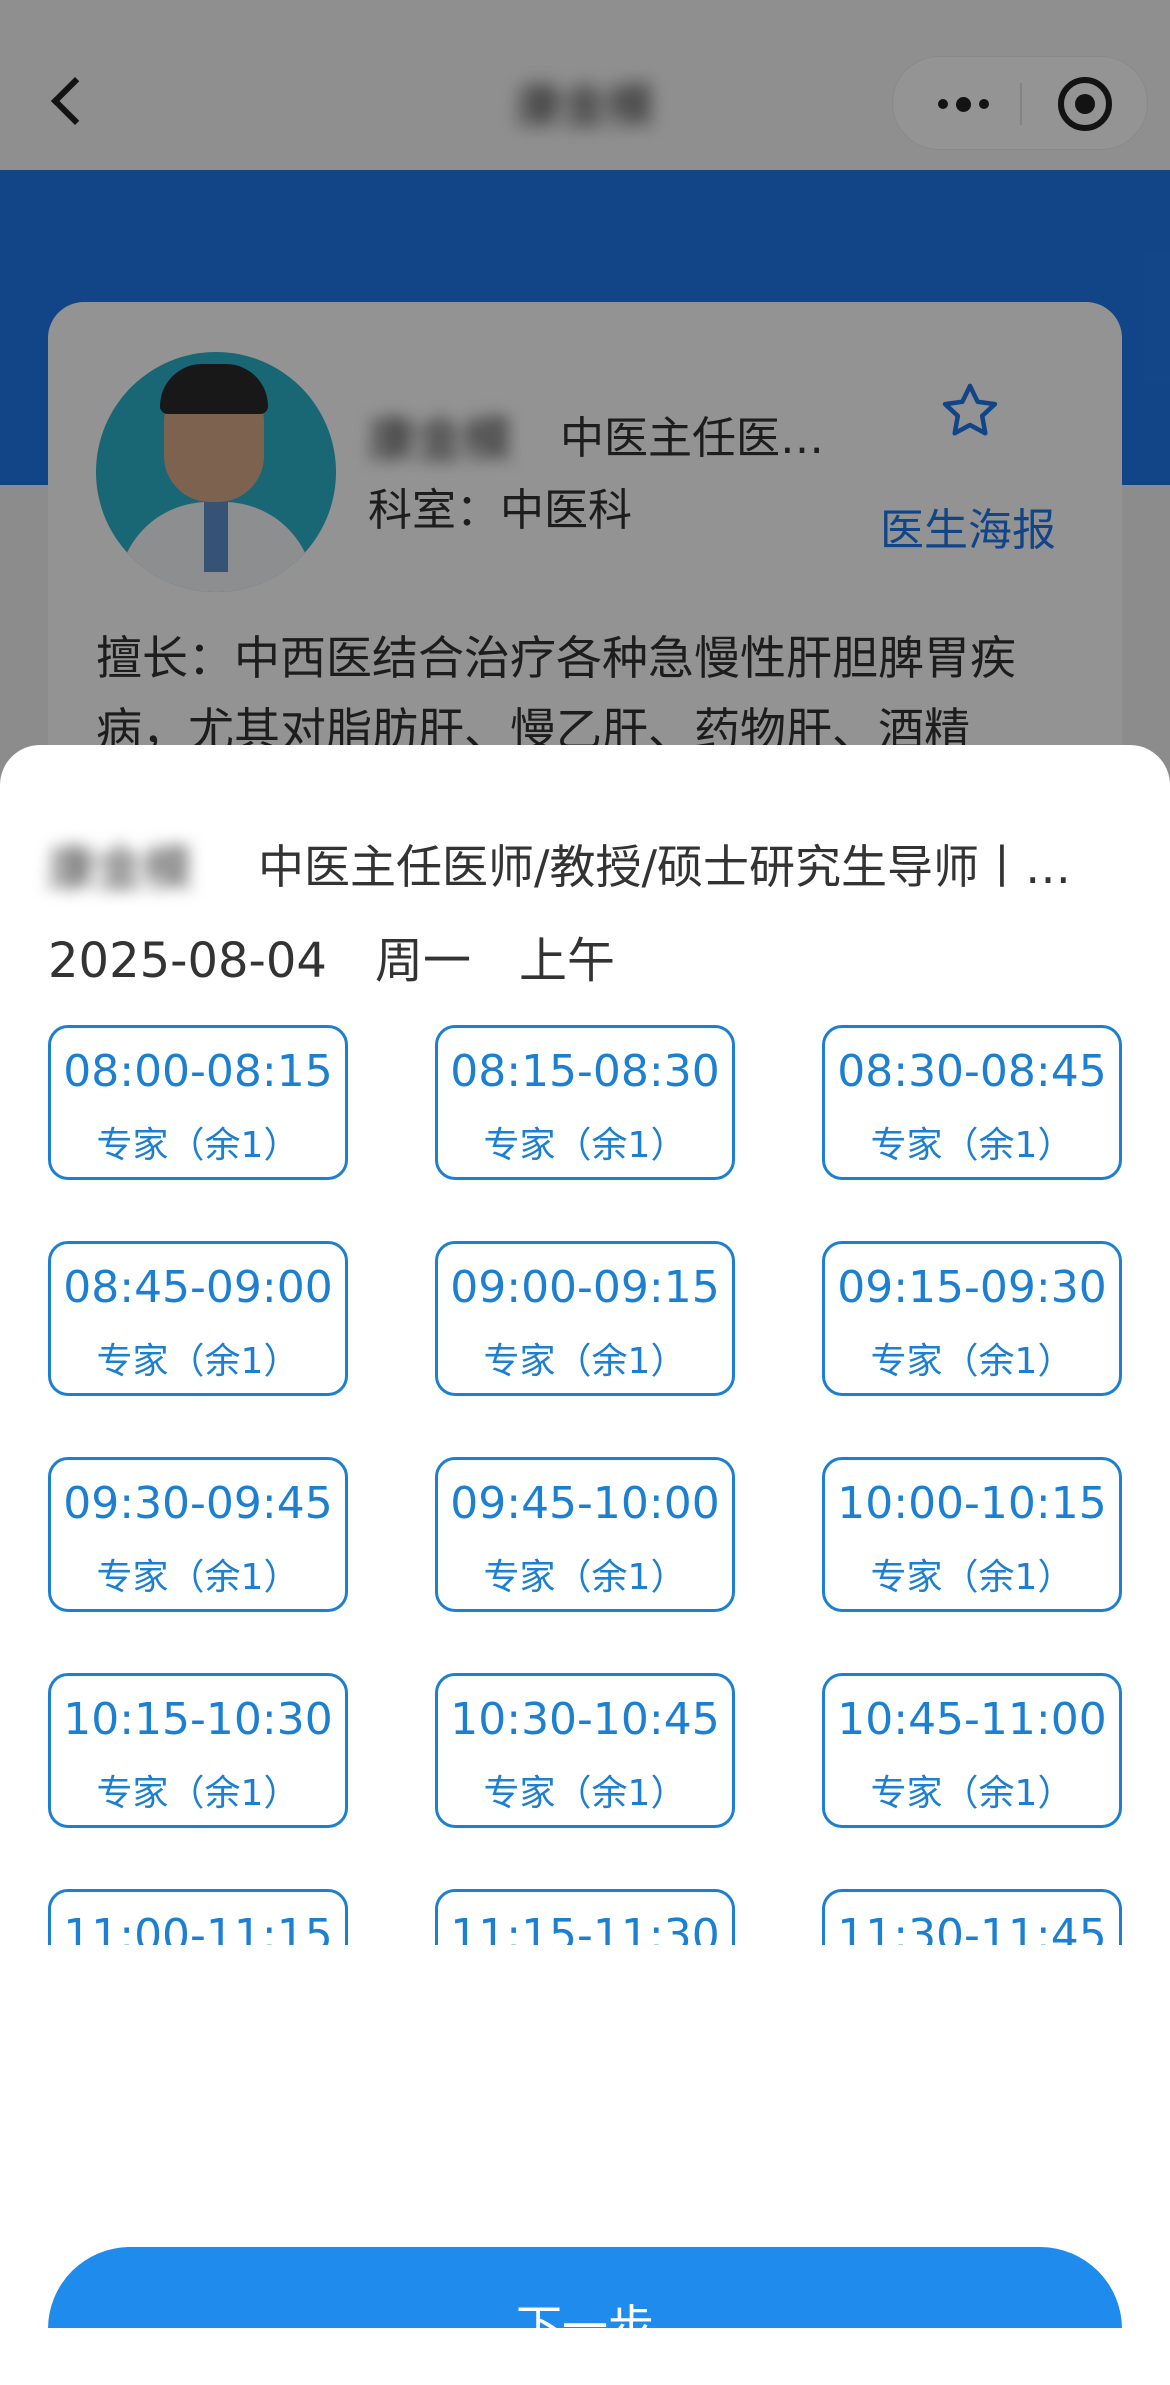  What do you see at coordinates (198, 1503) in the screenshot?
I see `slot-time: 09:30-09:45` at bounding box center [198, 1503].